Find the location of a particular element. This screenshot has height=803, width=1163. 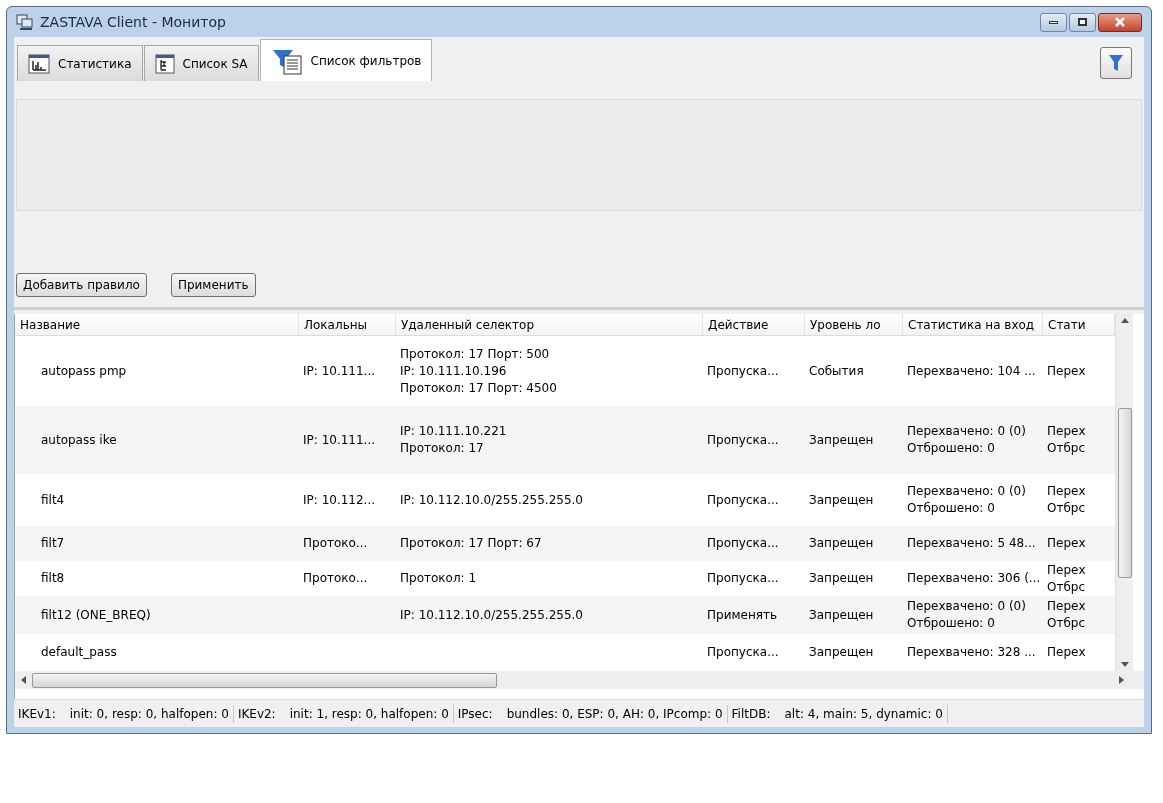

close-button is located at coordinates (1120, 22).